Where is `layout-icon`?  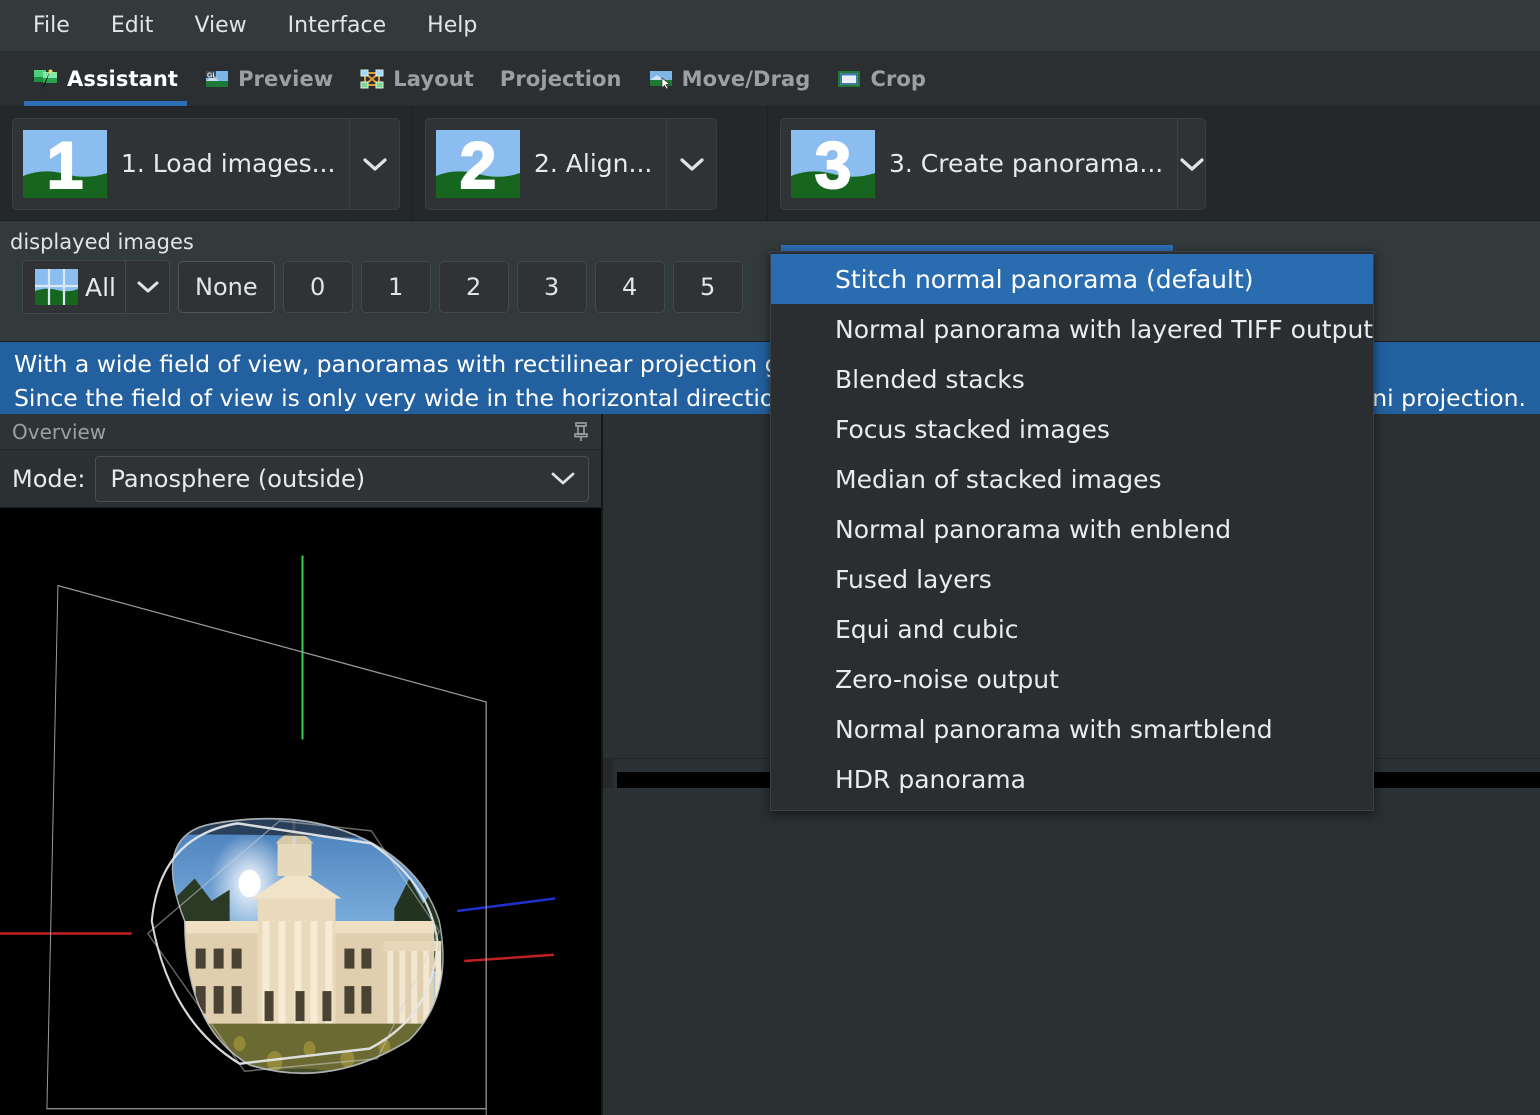 layout-icon is located at coordinates (372, 78).